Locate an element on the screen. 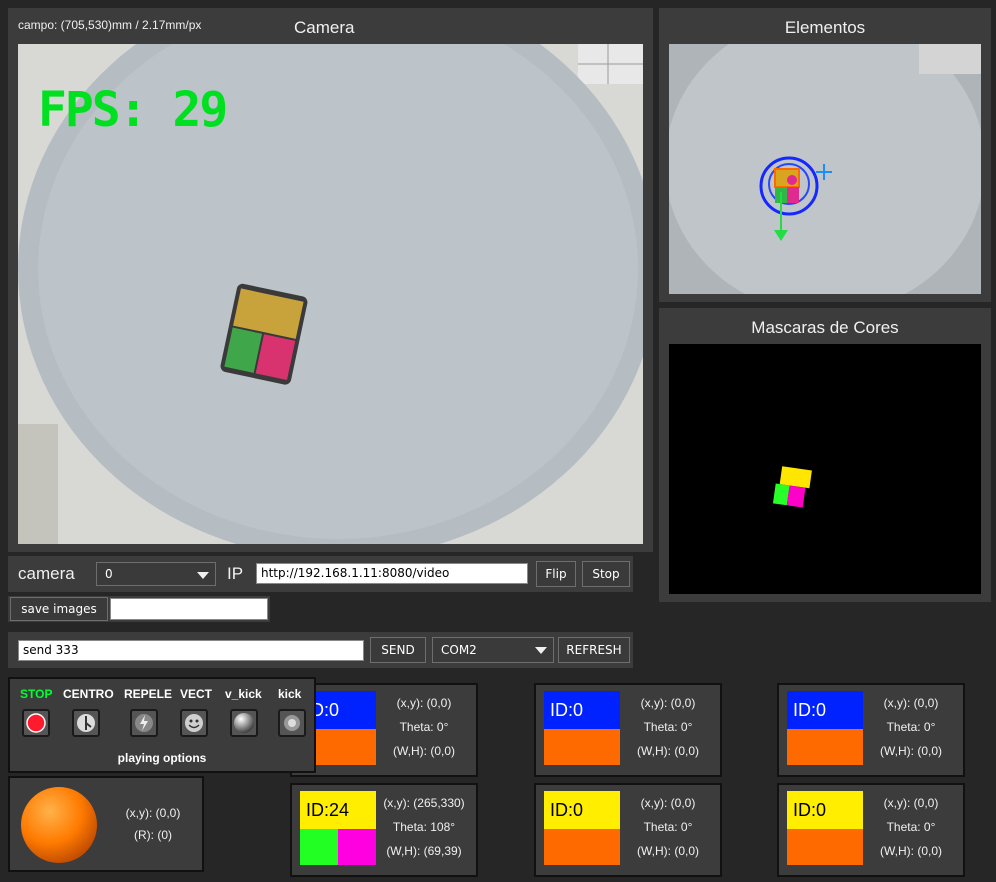 The height and width of the screenshot is (882, 996). stop-icon is located at coordinates (36, 723).